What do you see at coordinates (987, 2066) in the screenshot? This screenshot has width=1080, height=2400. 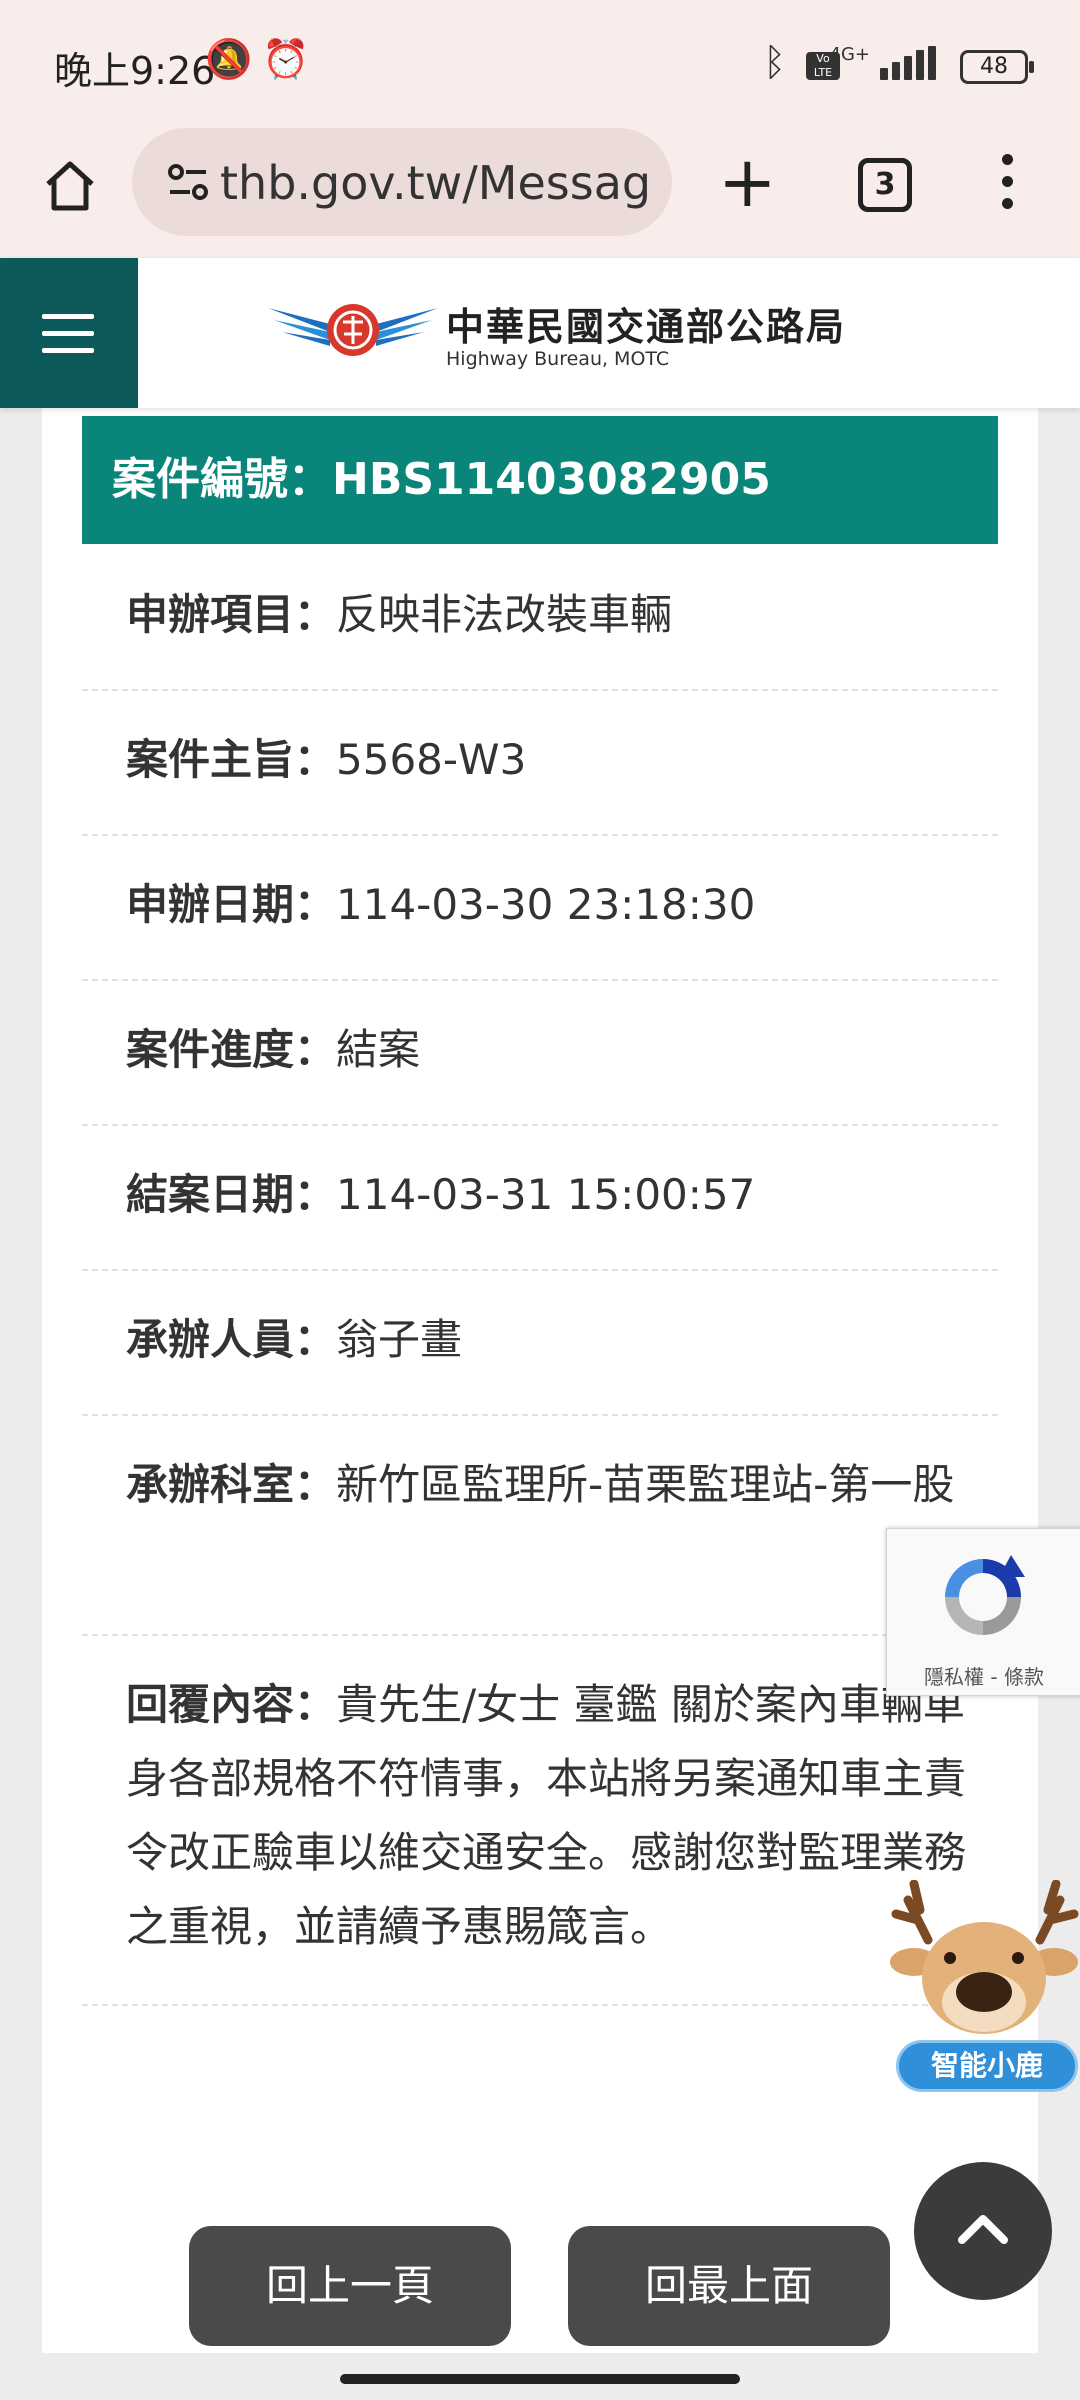 I see `assistant-label: 智能小鹿` at bounding box center [987, 2066].